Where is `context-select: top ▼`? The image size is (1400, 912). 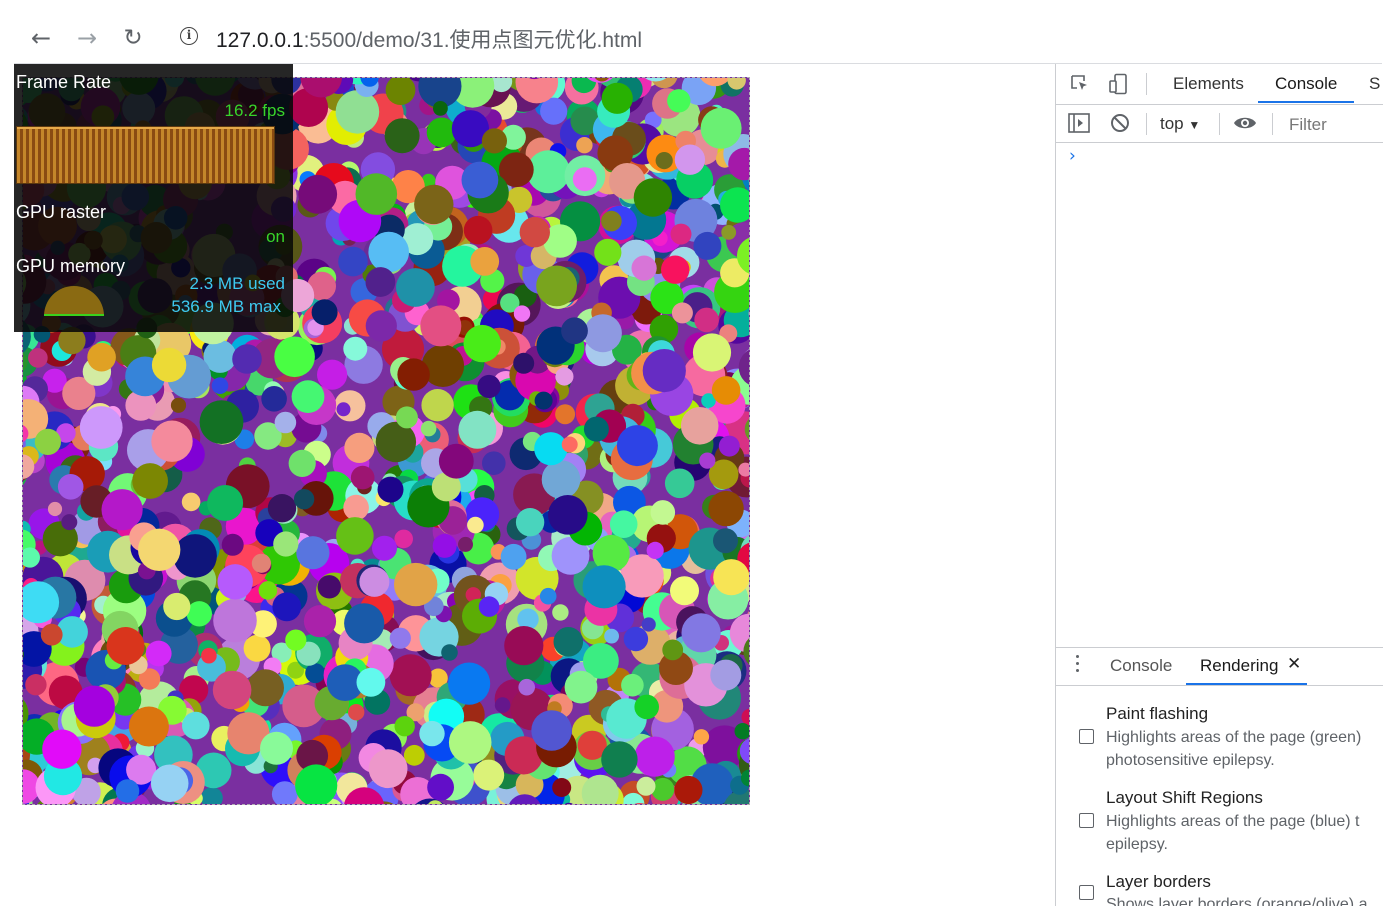 context-select: top ▼ is located at coordinates (1180, 124).